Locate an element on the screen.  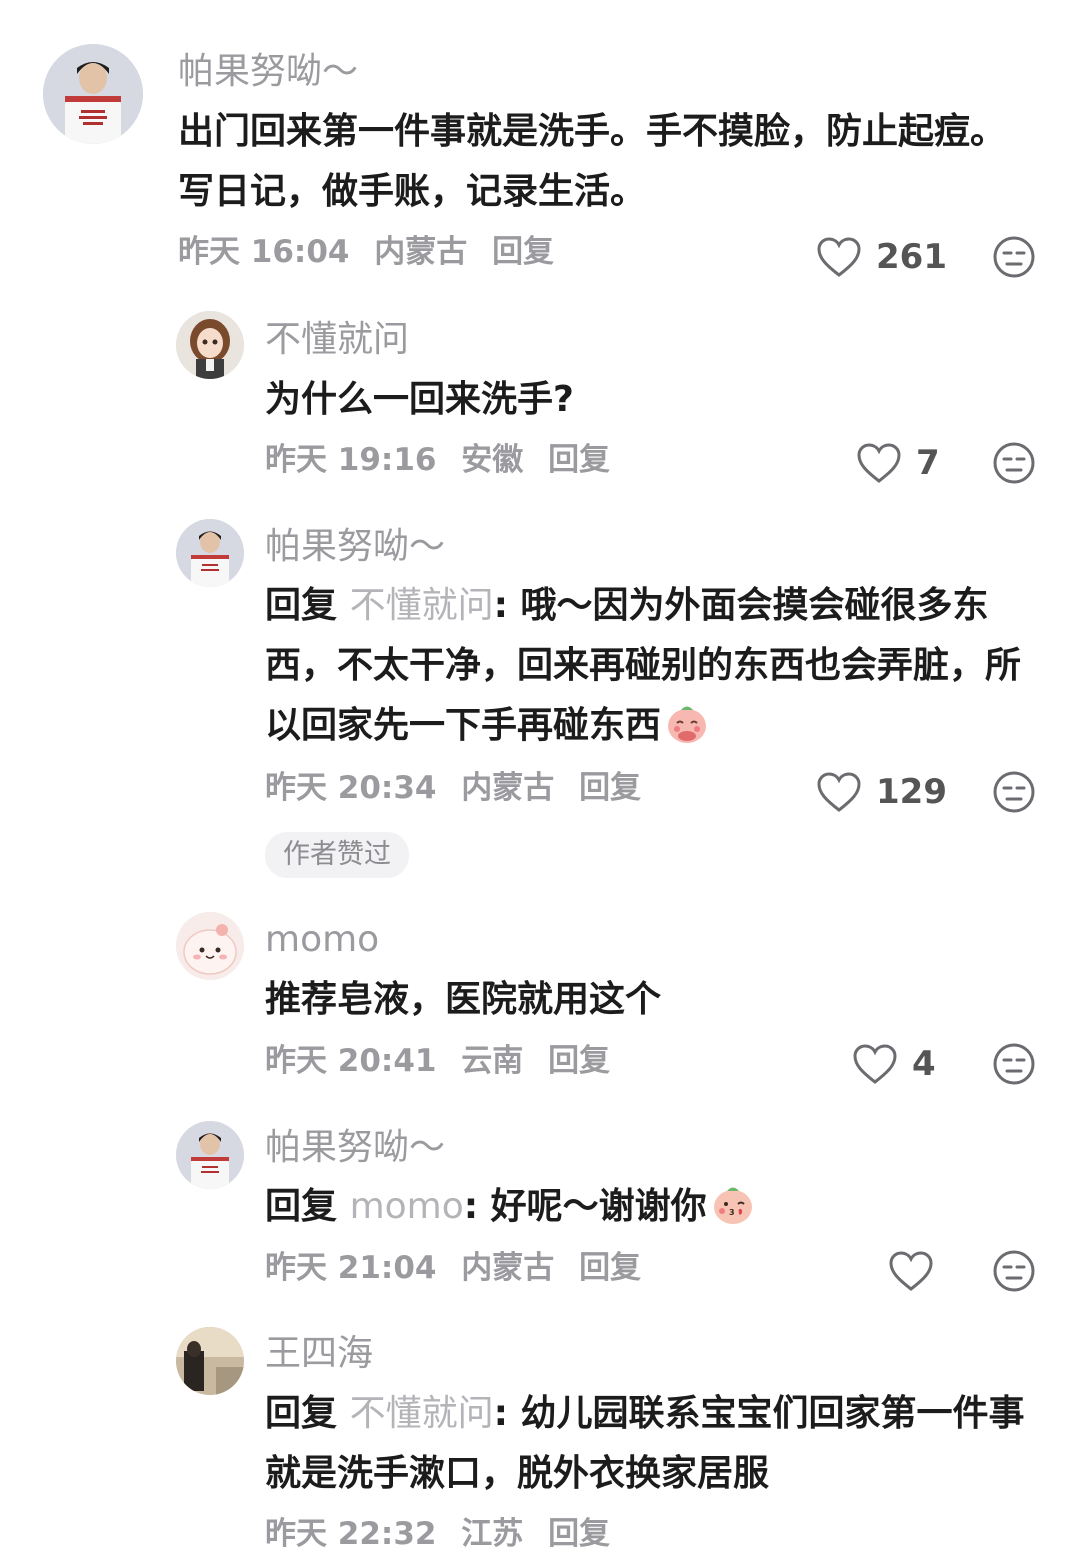
like-button: 261 is located at coordinates (881, 257).